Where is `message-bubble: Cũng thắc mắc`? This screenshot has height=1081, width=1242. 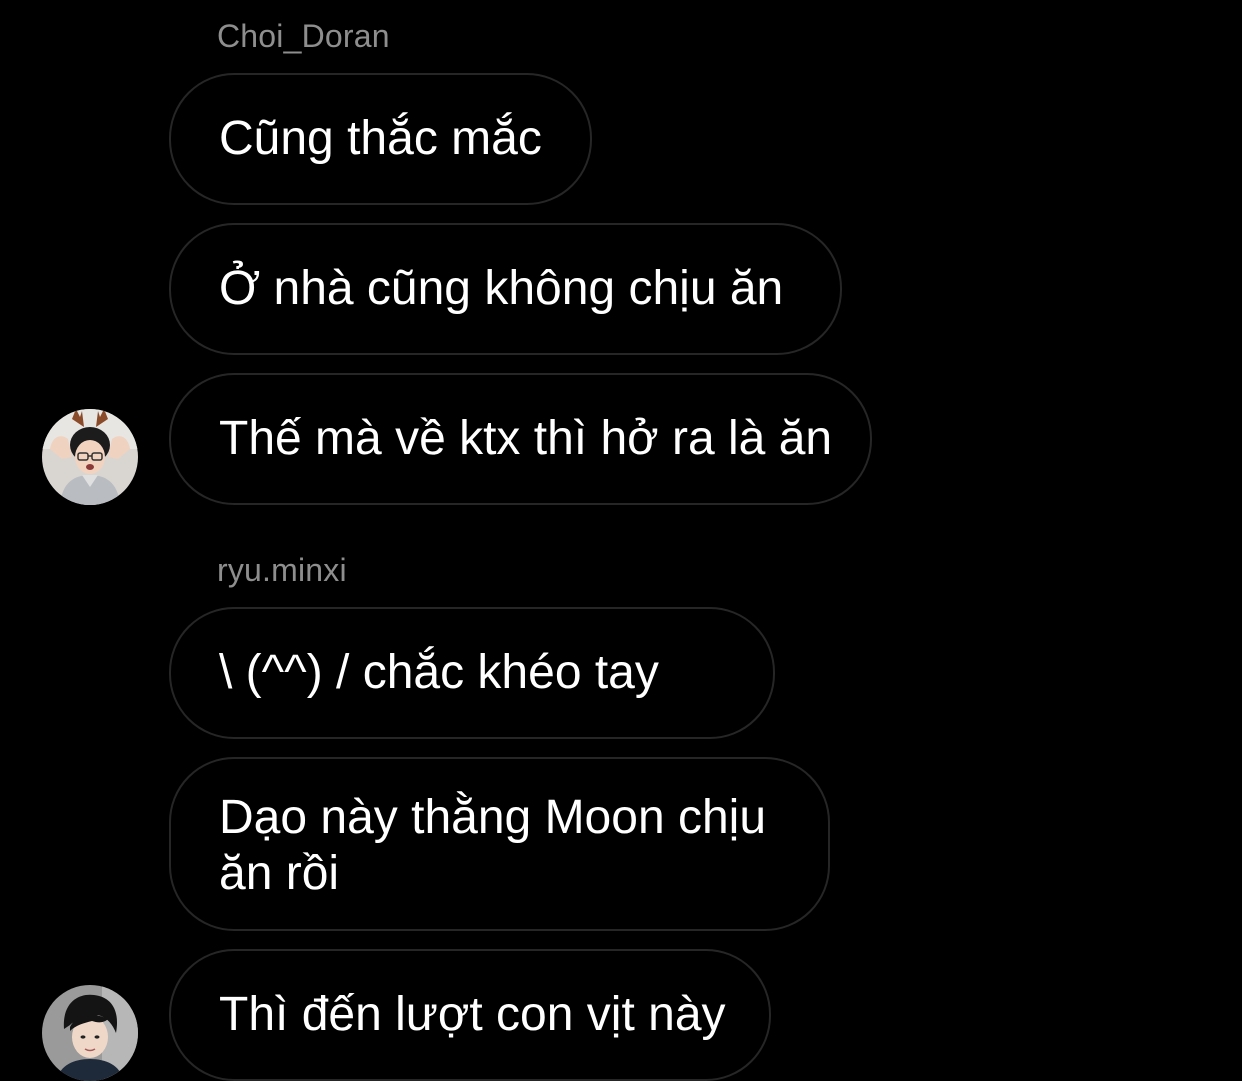 message-bubble: Cũng thắc mắc is located at coordinates (380, 139).